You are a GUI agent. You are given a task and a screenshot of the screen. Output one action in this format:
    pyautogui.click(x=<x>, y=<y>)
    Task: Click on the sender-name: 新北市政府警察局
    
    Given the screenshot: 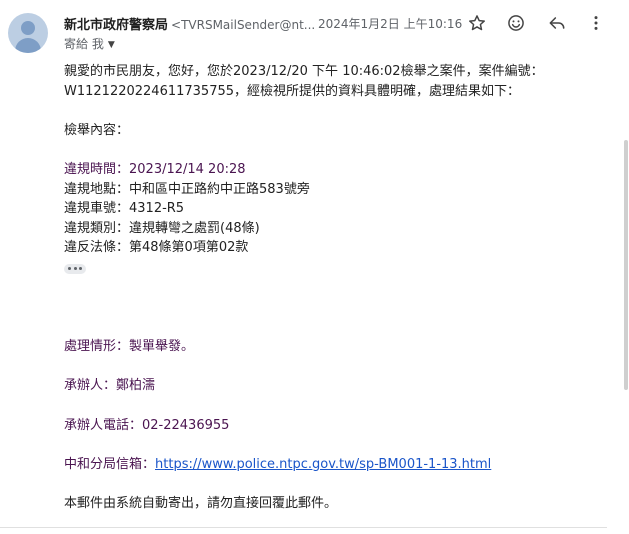 What is the action you would take?
    pyautogui.click(x=116, y=25)
    